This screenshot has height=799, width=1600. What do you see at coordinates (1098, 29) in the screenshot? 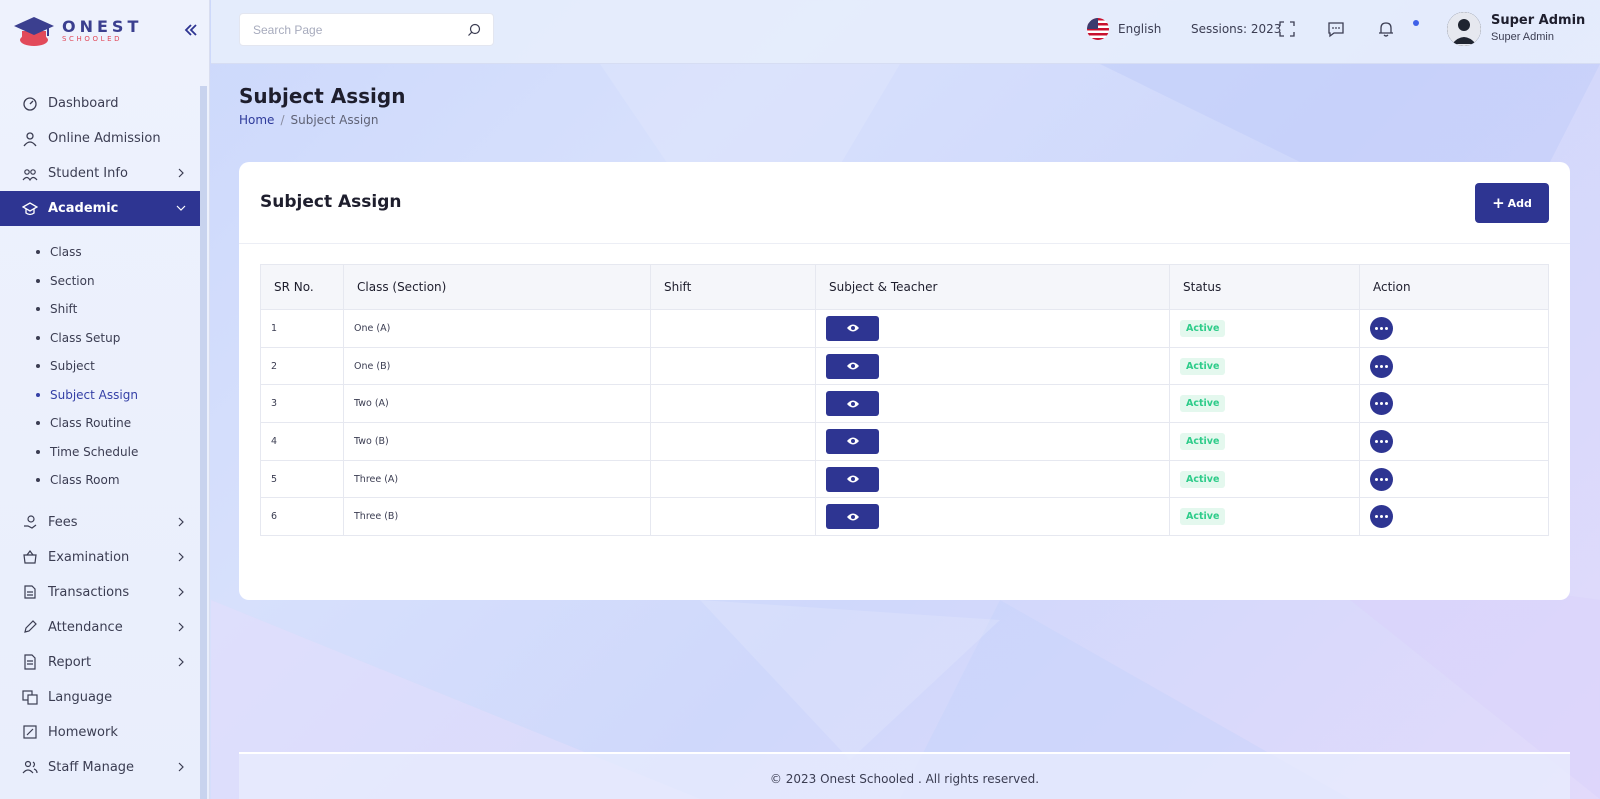
I see `us-flag-icon` at bounding box center [1098, 29].